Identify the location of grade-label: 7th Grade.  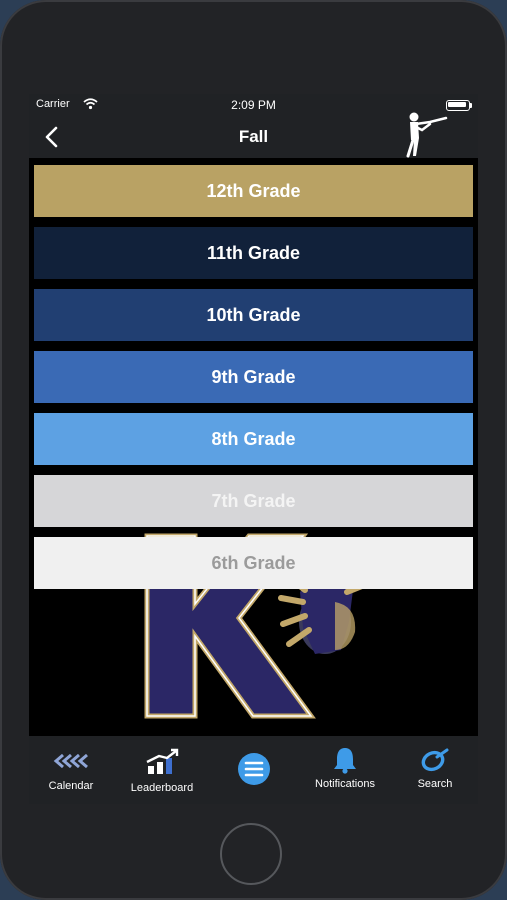
(253, 500).